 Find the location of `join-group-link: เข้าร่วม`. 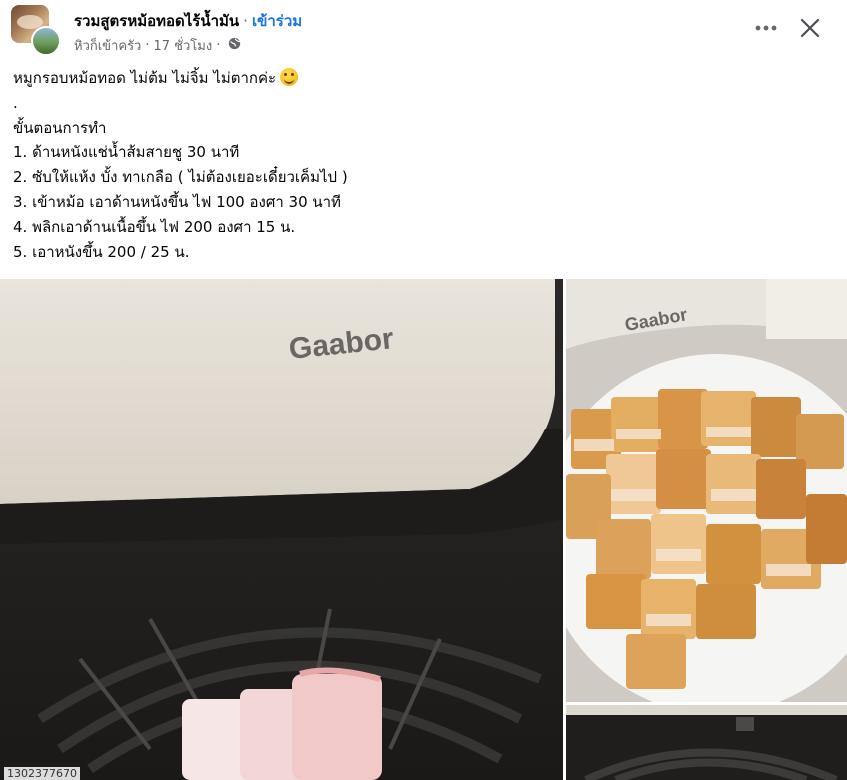

join-group-link: เข้าร่วม is located at coordinates (277, 21).